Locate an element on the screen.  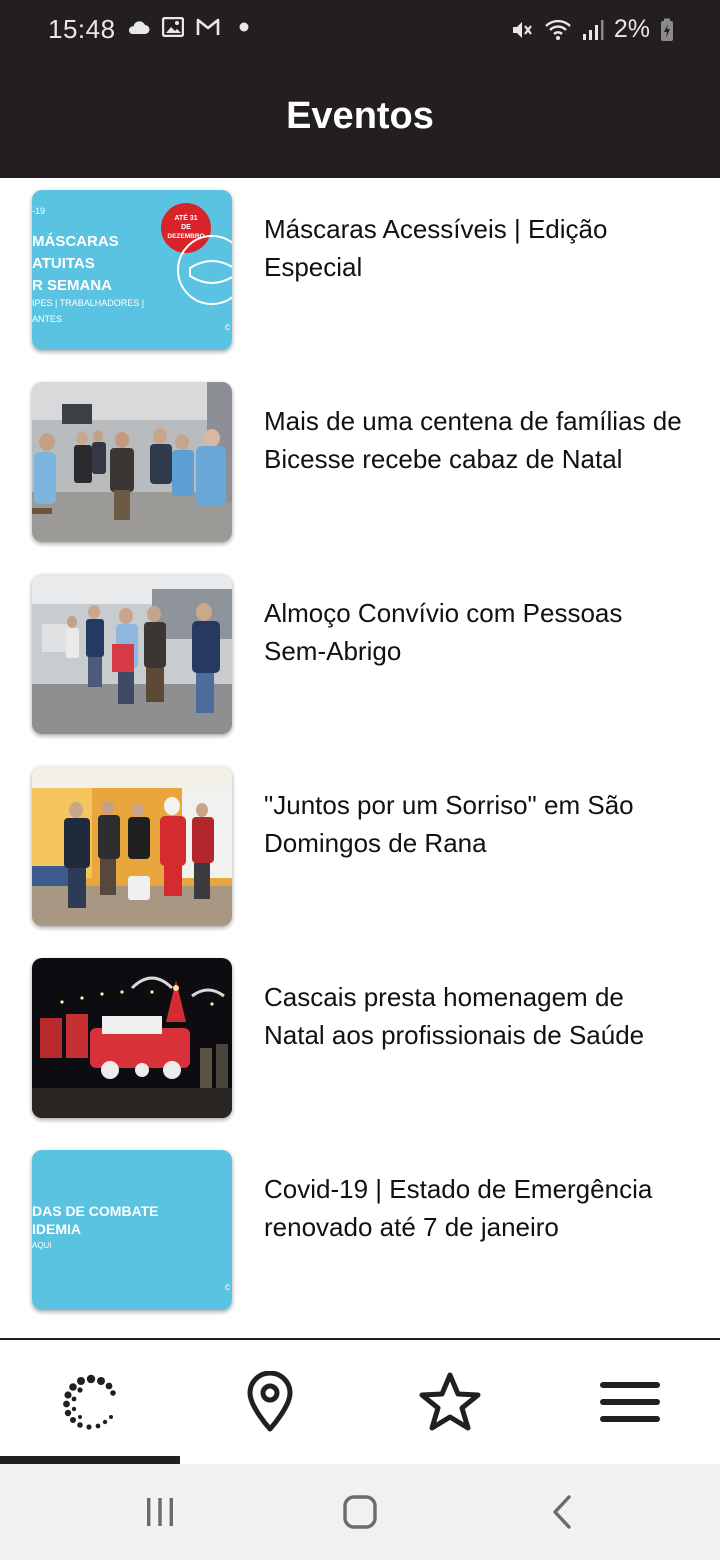
thumb-headline-1: MÁSCARAS is located at coordinates (75, 241).